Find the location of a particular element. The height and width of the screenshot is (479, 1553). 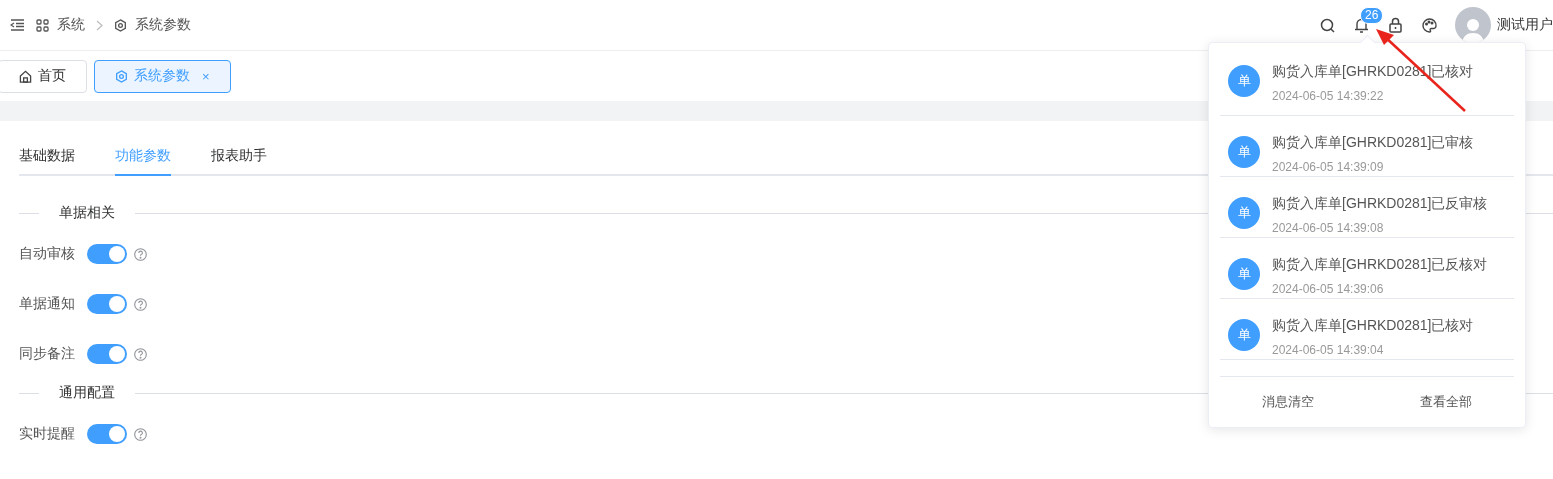

notification-item: 单 购货入库单[GHRKD0281]已反审核 2024-06-05 14:39:08 is located at coordinates (1367, 207).